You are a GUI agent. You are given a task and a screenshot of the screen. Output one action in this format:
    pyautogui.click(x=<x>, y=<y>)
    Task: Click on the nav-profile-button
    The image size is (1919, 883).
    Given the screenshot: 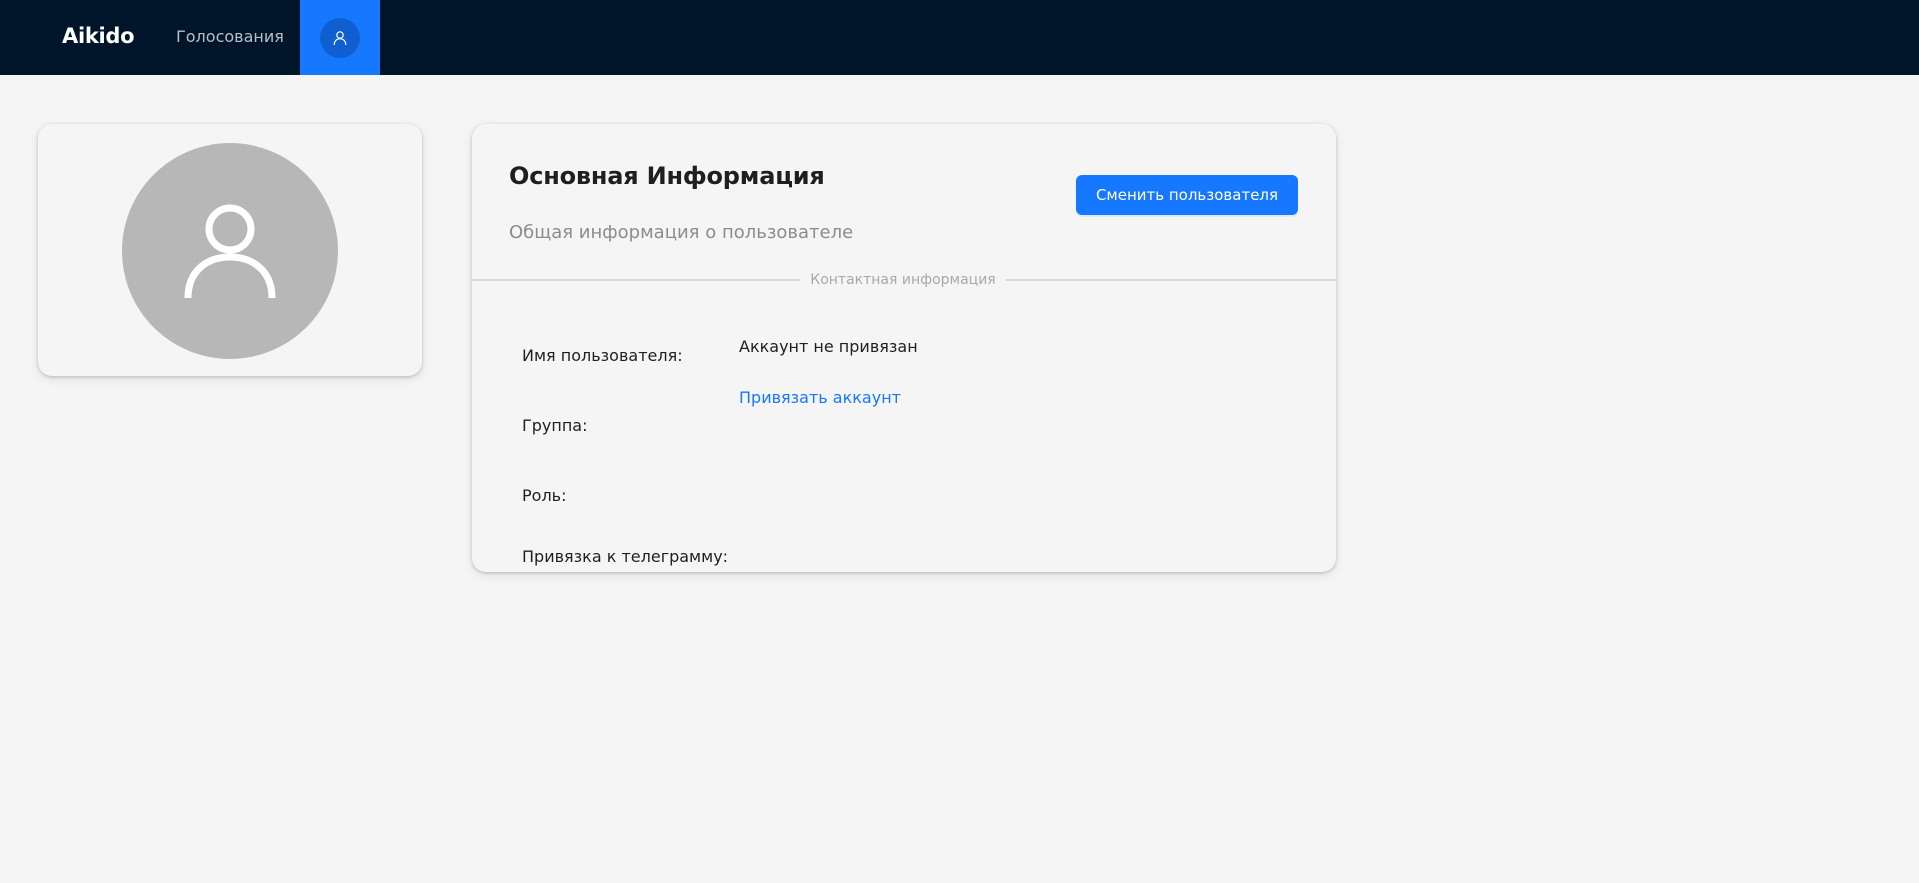 What is the action you would take?
    pyautogui.click(x=340, y=37)
    